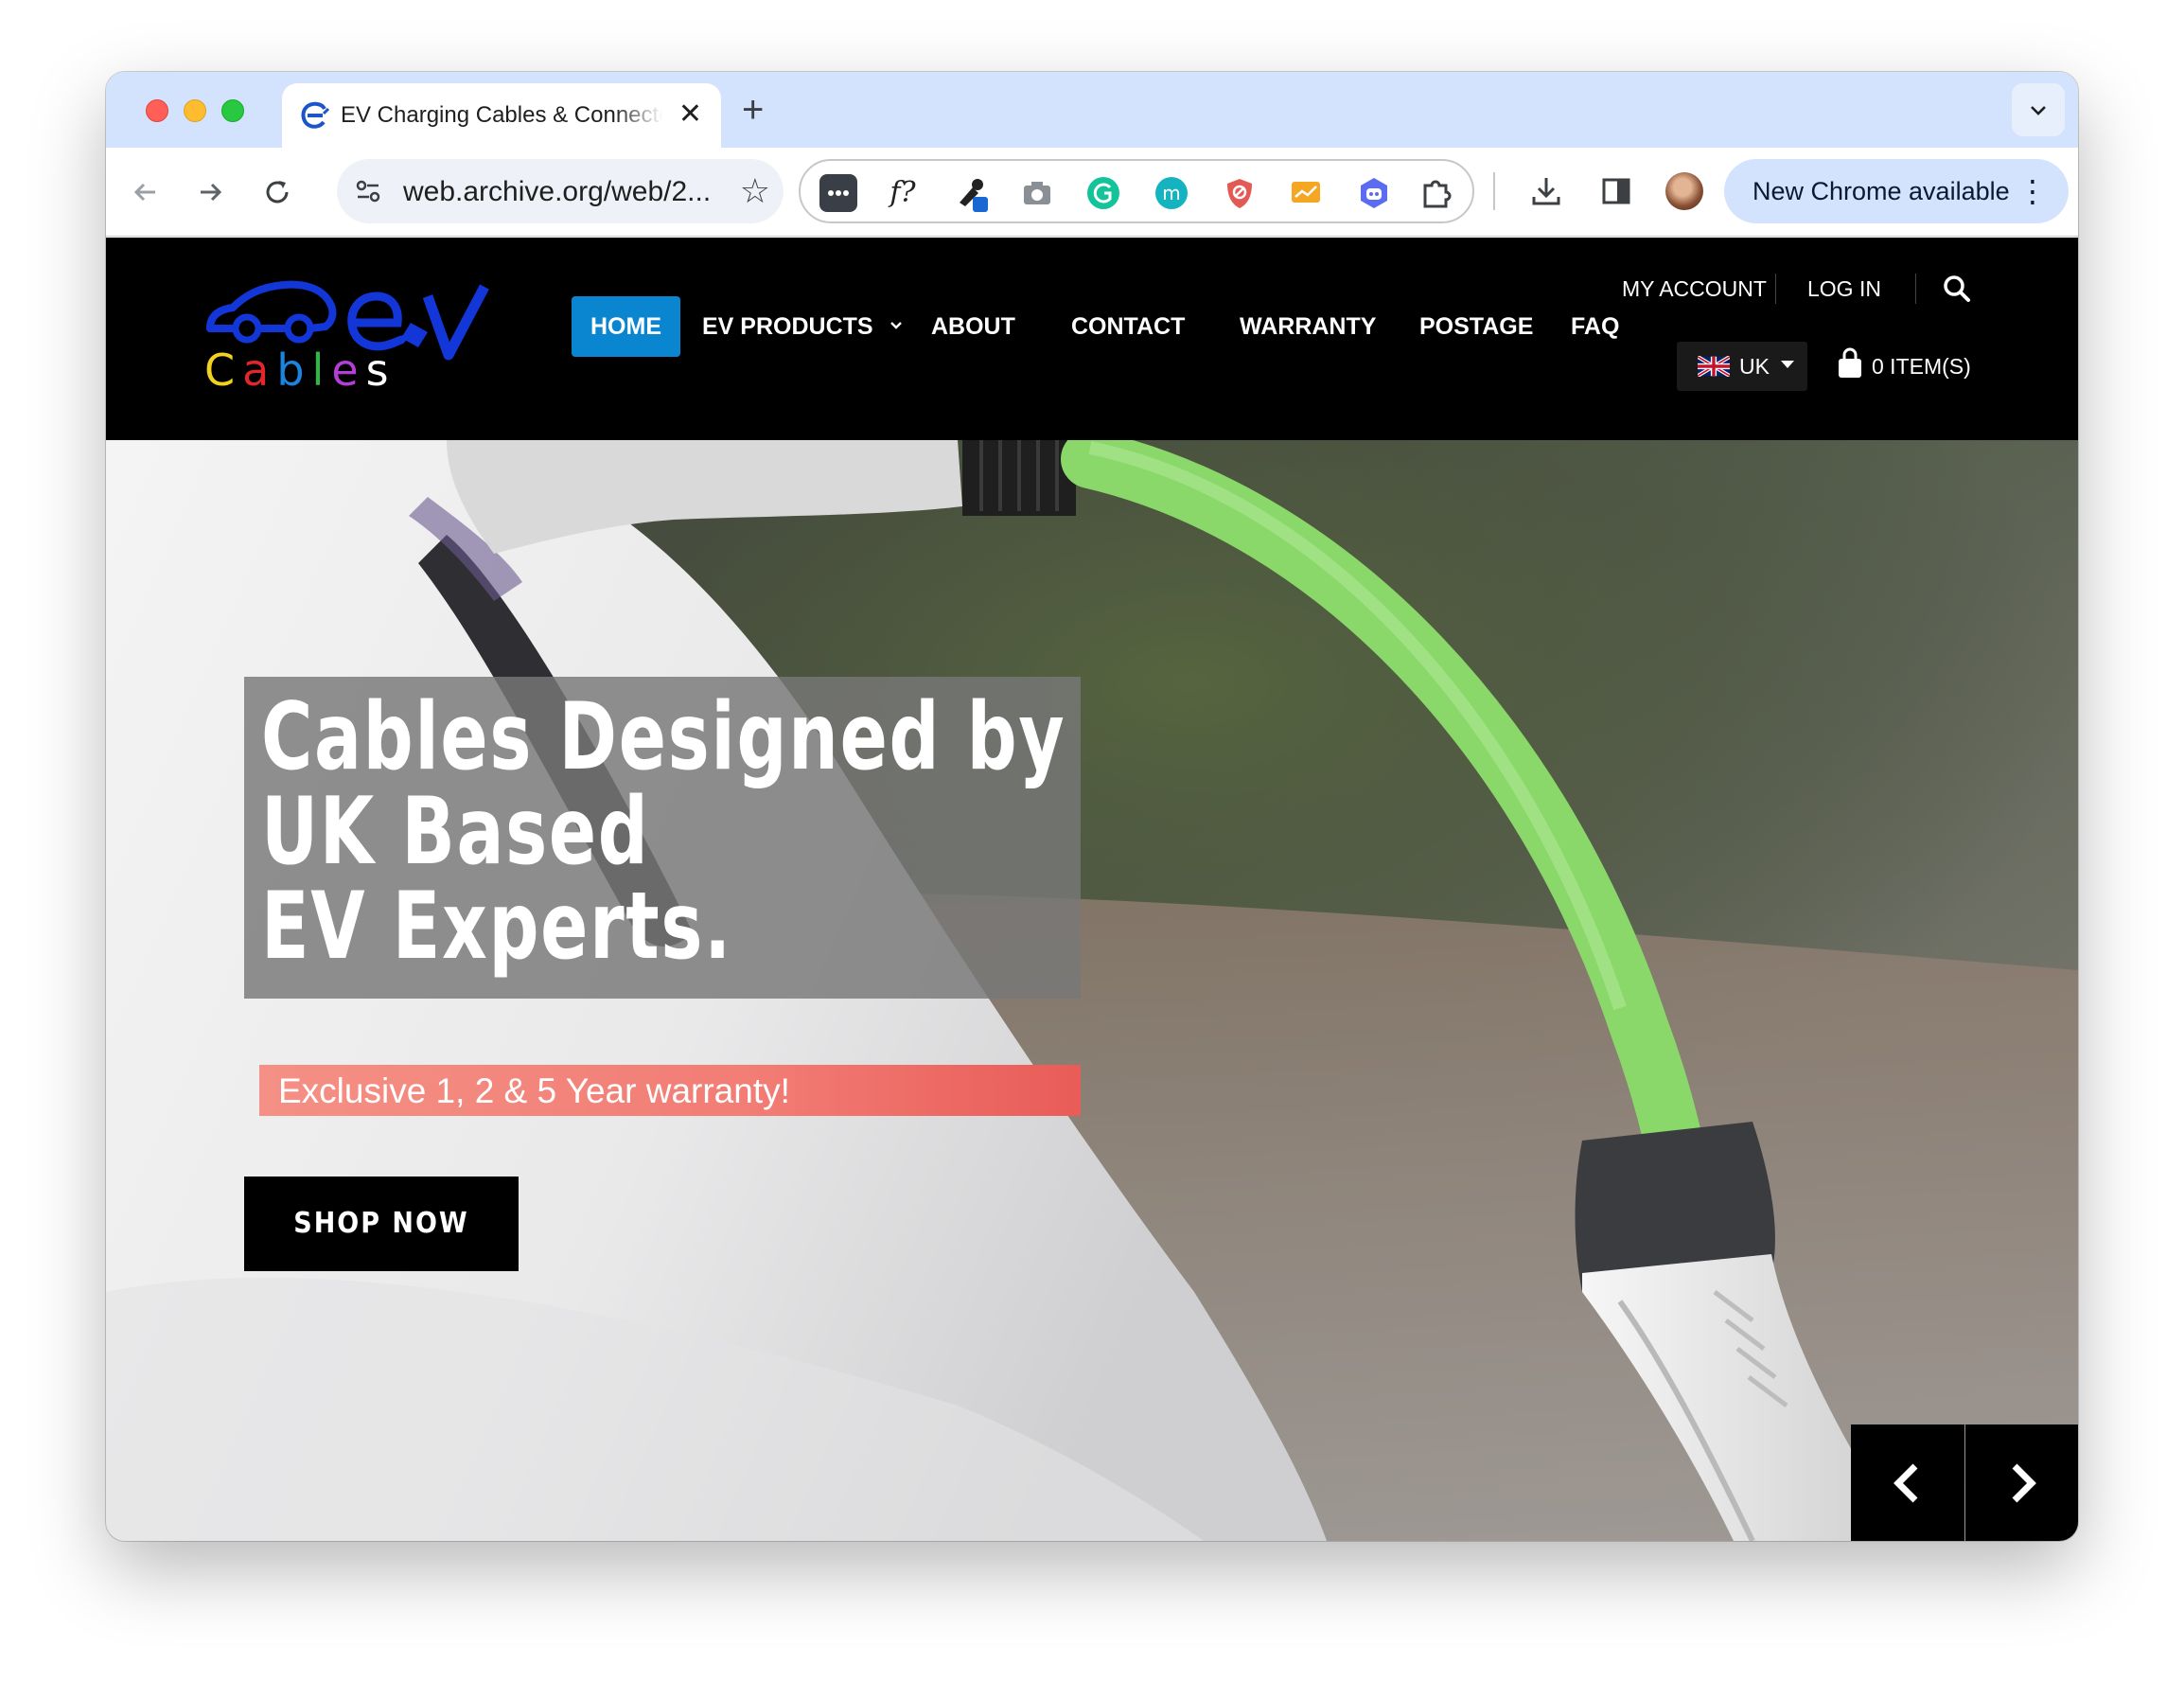 Image resolution: width=2184 pixels, height=1681 pixels. Describe the element at coordinates (365, 335) in the screenshot. I see `ev-cables-logo: Cables` at that location.